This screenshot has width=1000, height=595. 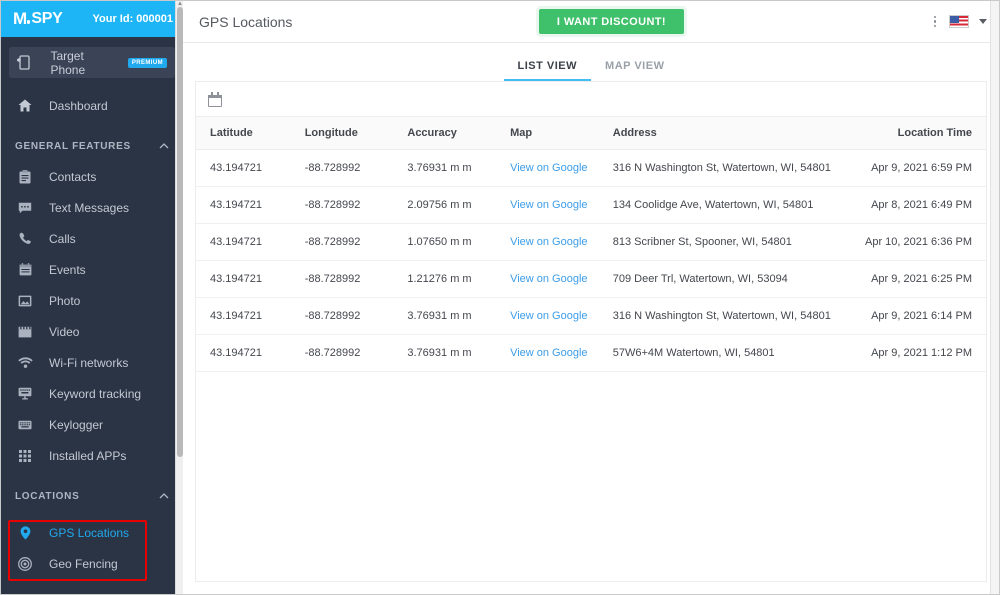 I want to click on sidebar-item-video: Video, so click(x=92, y=331).